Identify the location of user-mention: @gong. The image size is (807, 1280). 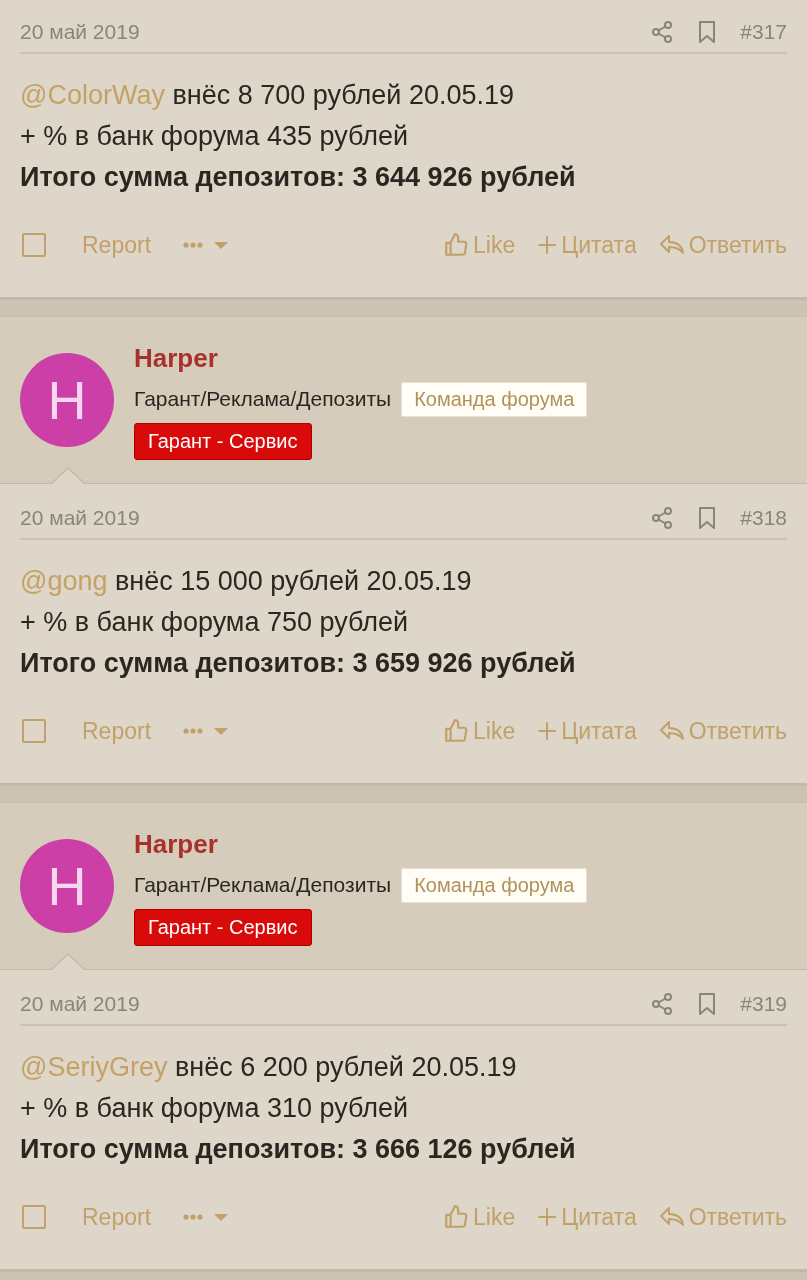
(64, 581).